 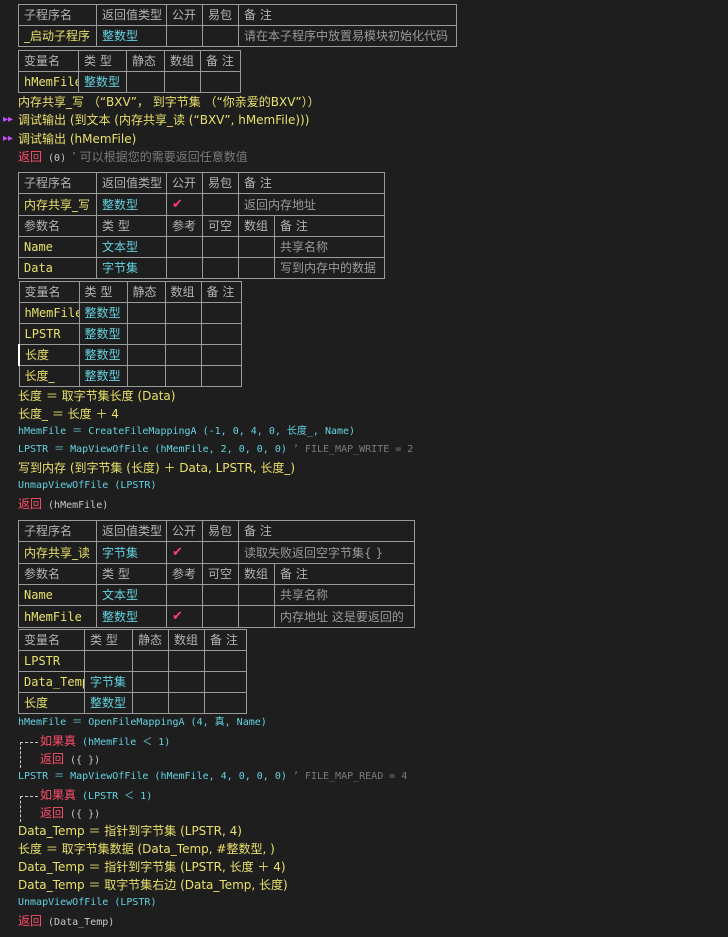 What do you see at coordinates (142, 723) in the screenshot?
I see `code-line: hMemFile ＝ OpenFileMappingA (4, 真, Name)` at bounding box center [142, 723].